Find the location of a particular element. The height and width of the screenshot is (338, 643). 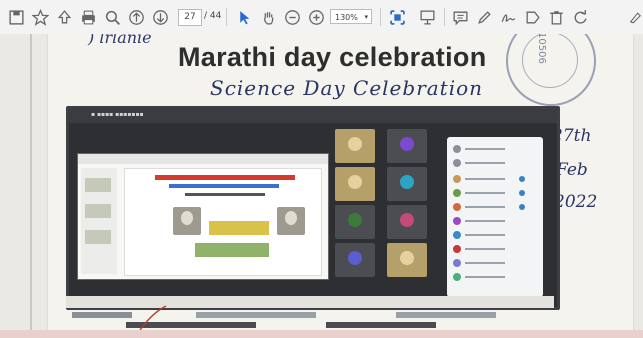

zoom-in-icon is located at coordinates (316, 17).